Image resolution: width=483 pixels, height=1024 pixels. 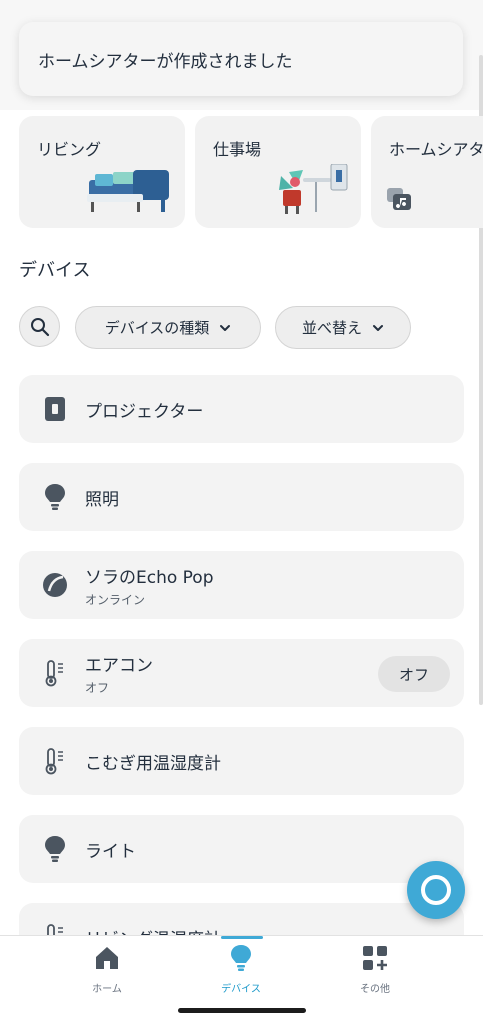 I want to click on alexa-icon, so click(x=436, y=890).